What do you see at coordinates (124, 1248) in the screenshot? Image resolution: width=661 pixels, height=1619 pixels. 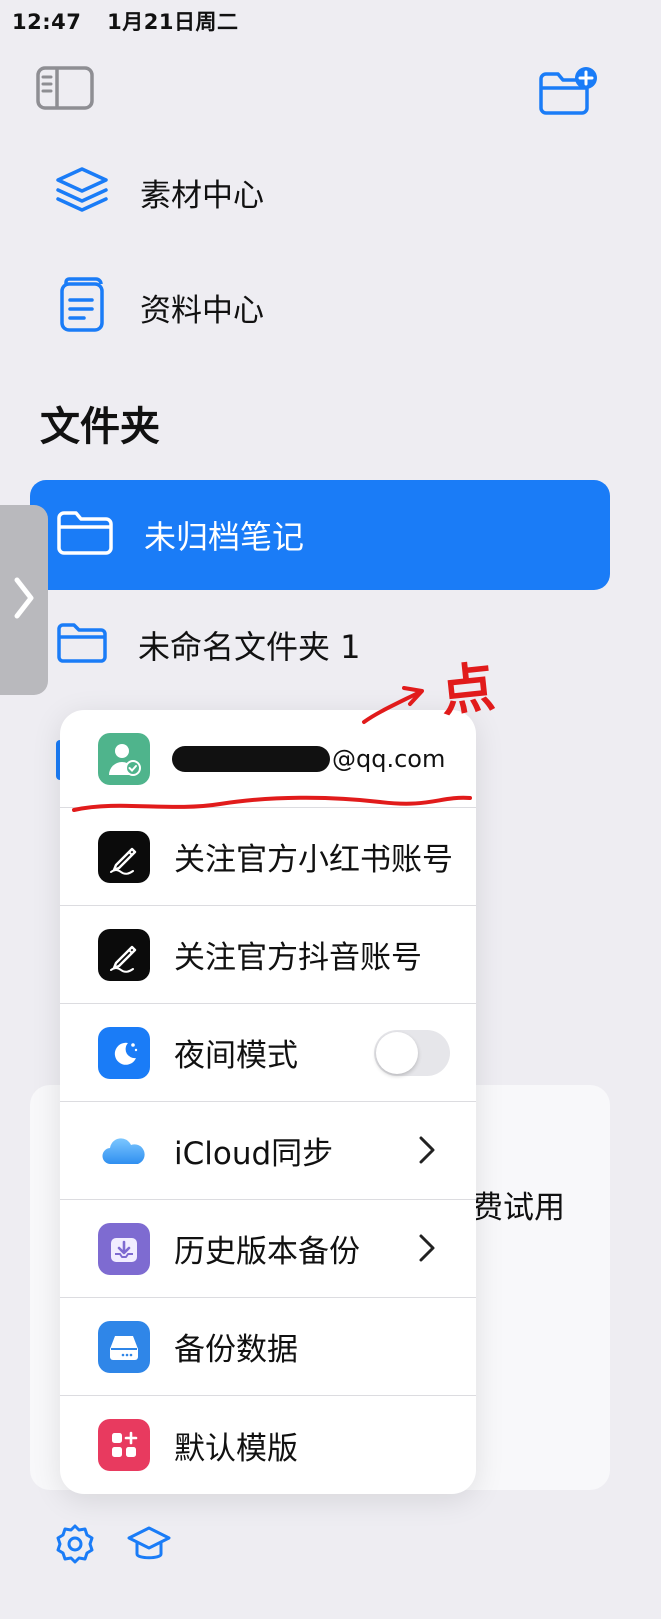 I see `backup-history-icon` at bounding box center [124, 1248].